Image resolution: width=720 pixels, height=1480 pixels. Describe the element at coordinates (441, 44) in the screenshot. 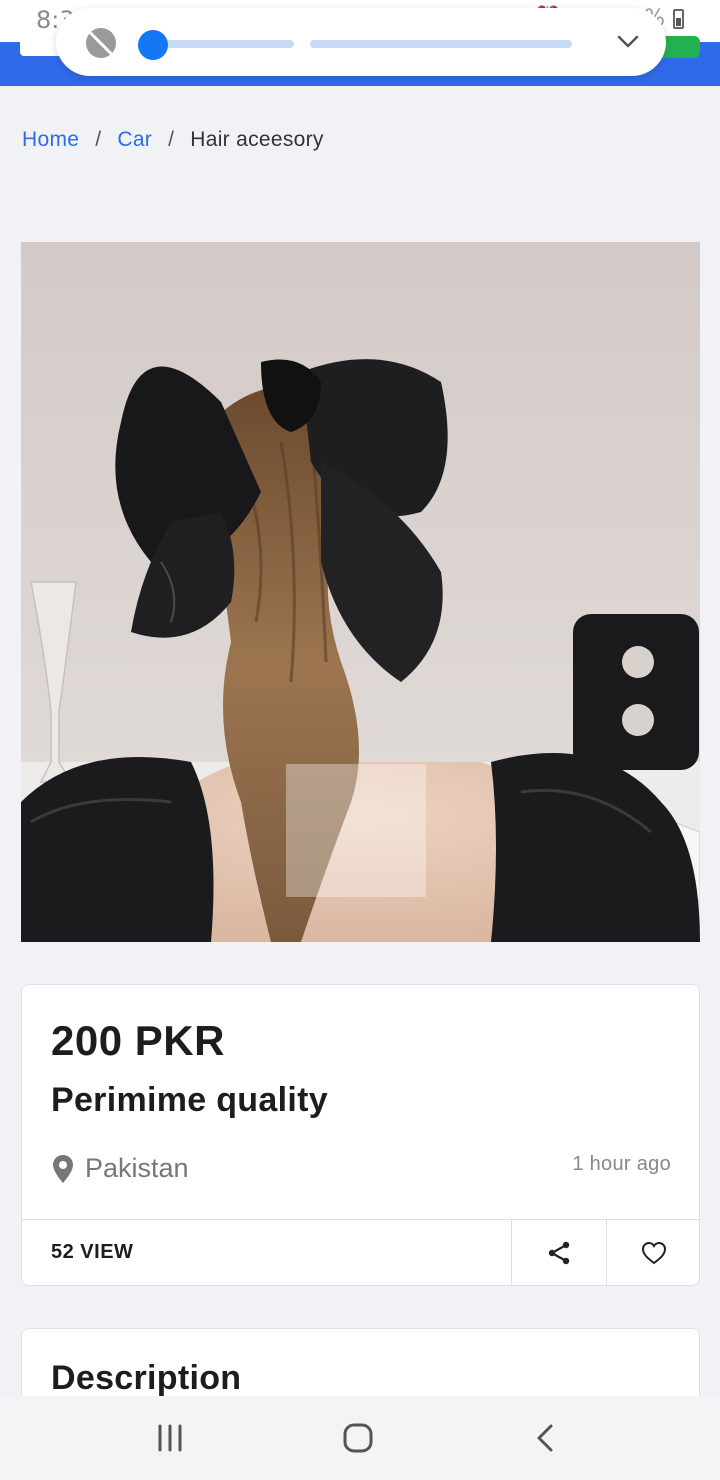

I see `media-slider-track` at that location.